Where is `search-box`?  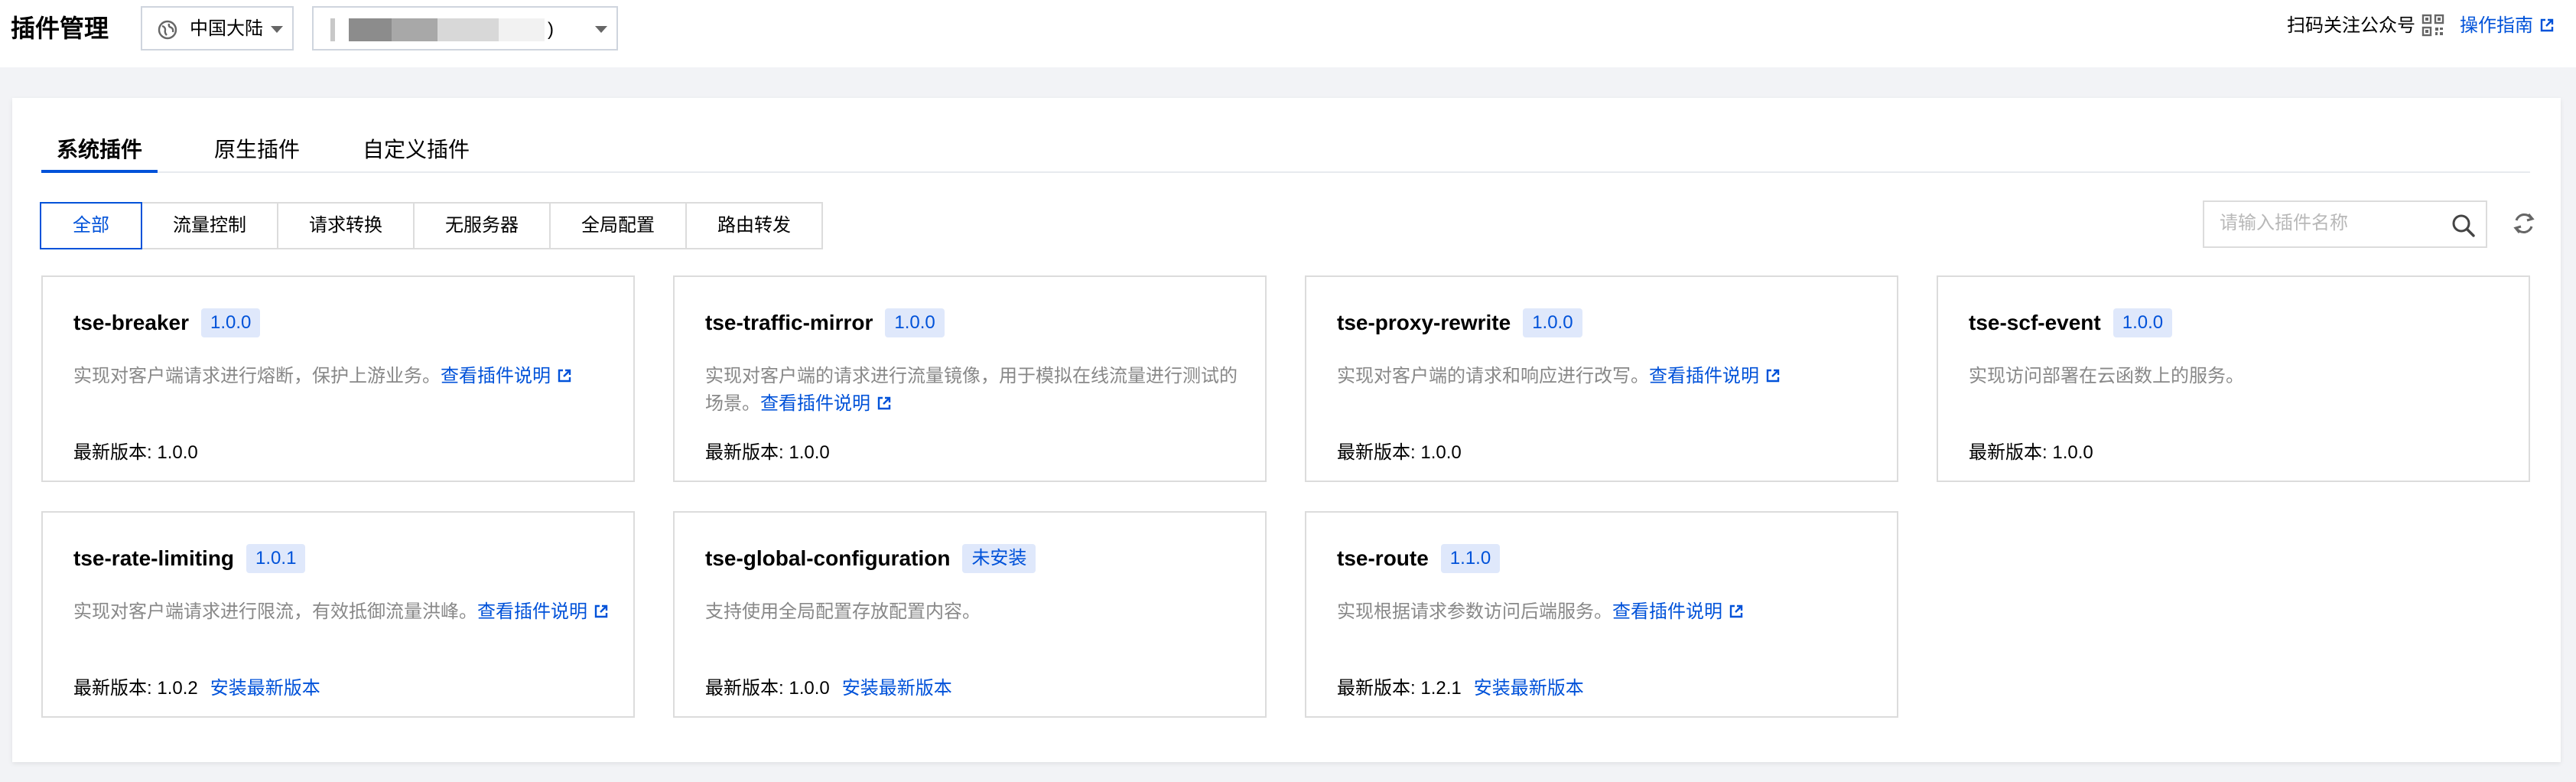
search-box is located at coordinates (2345, 224).